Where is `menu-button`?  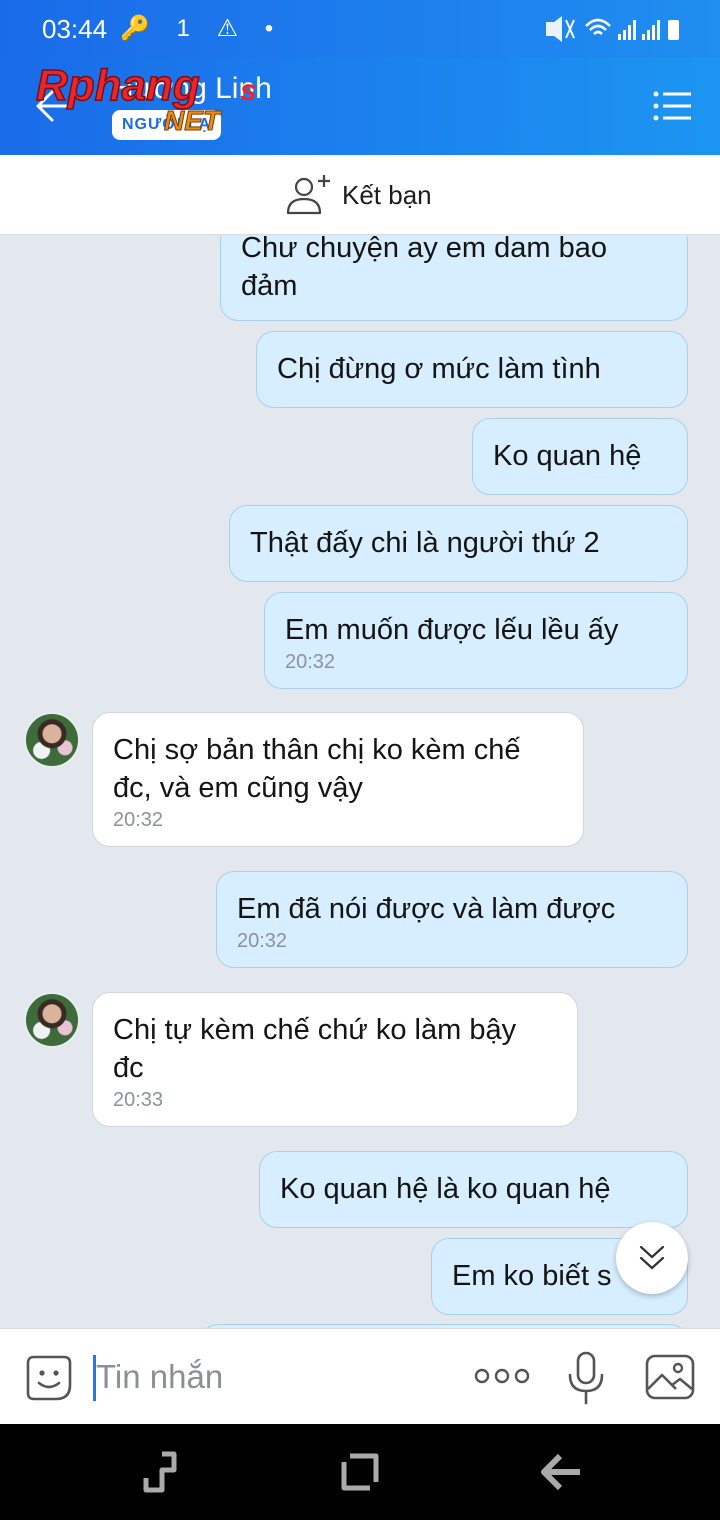 menu-button is located at coordinates (672, 106).